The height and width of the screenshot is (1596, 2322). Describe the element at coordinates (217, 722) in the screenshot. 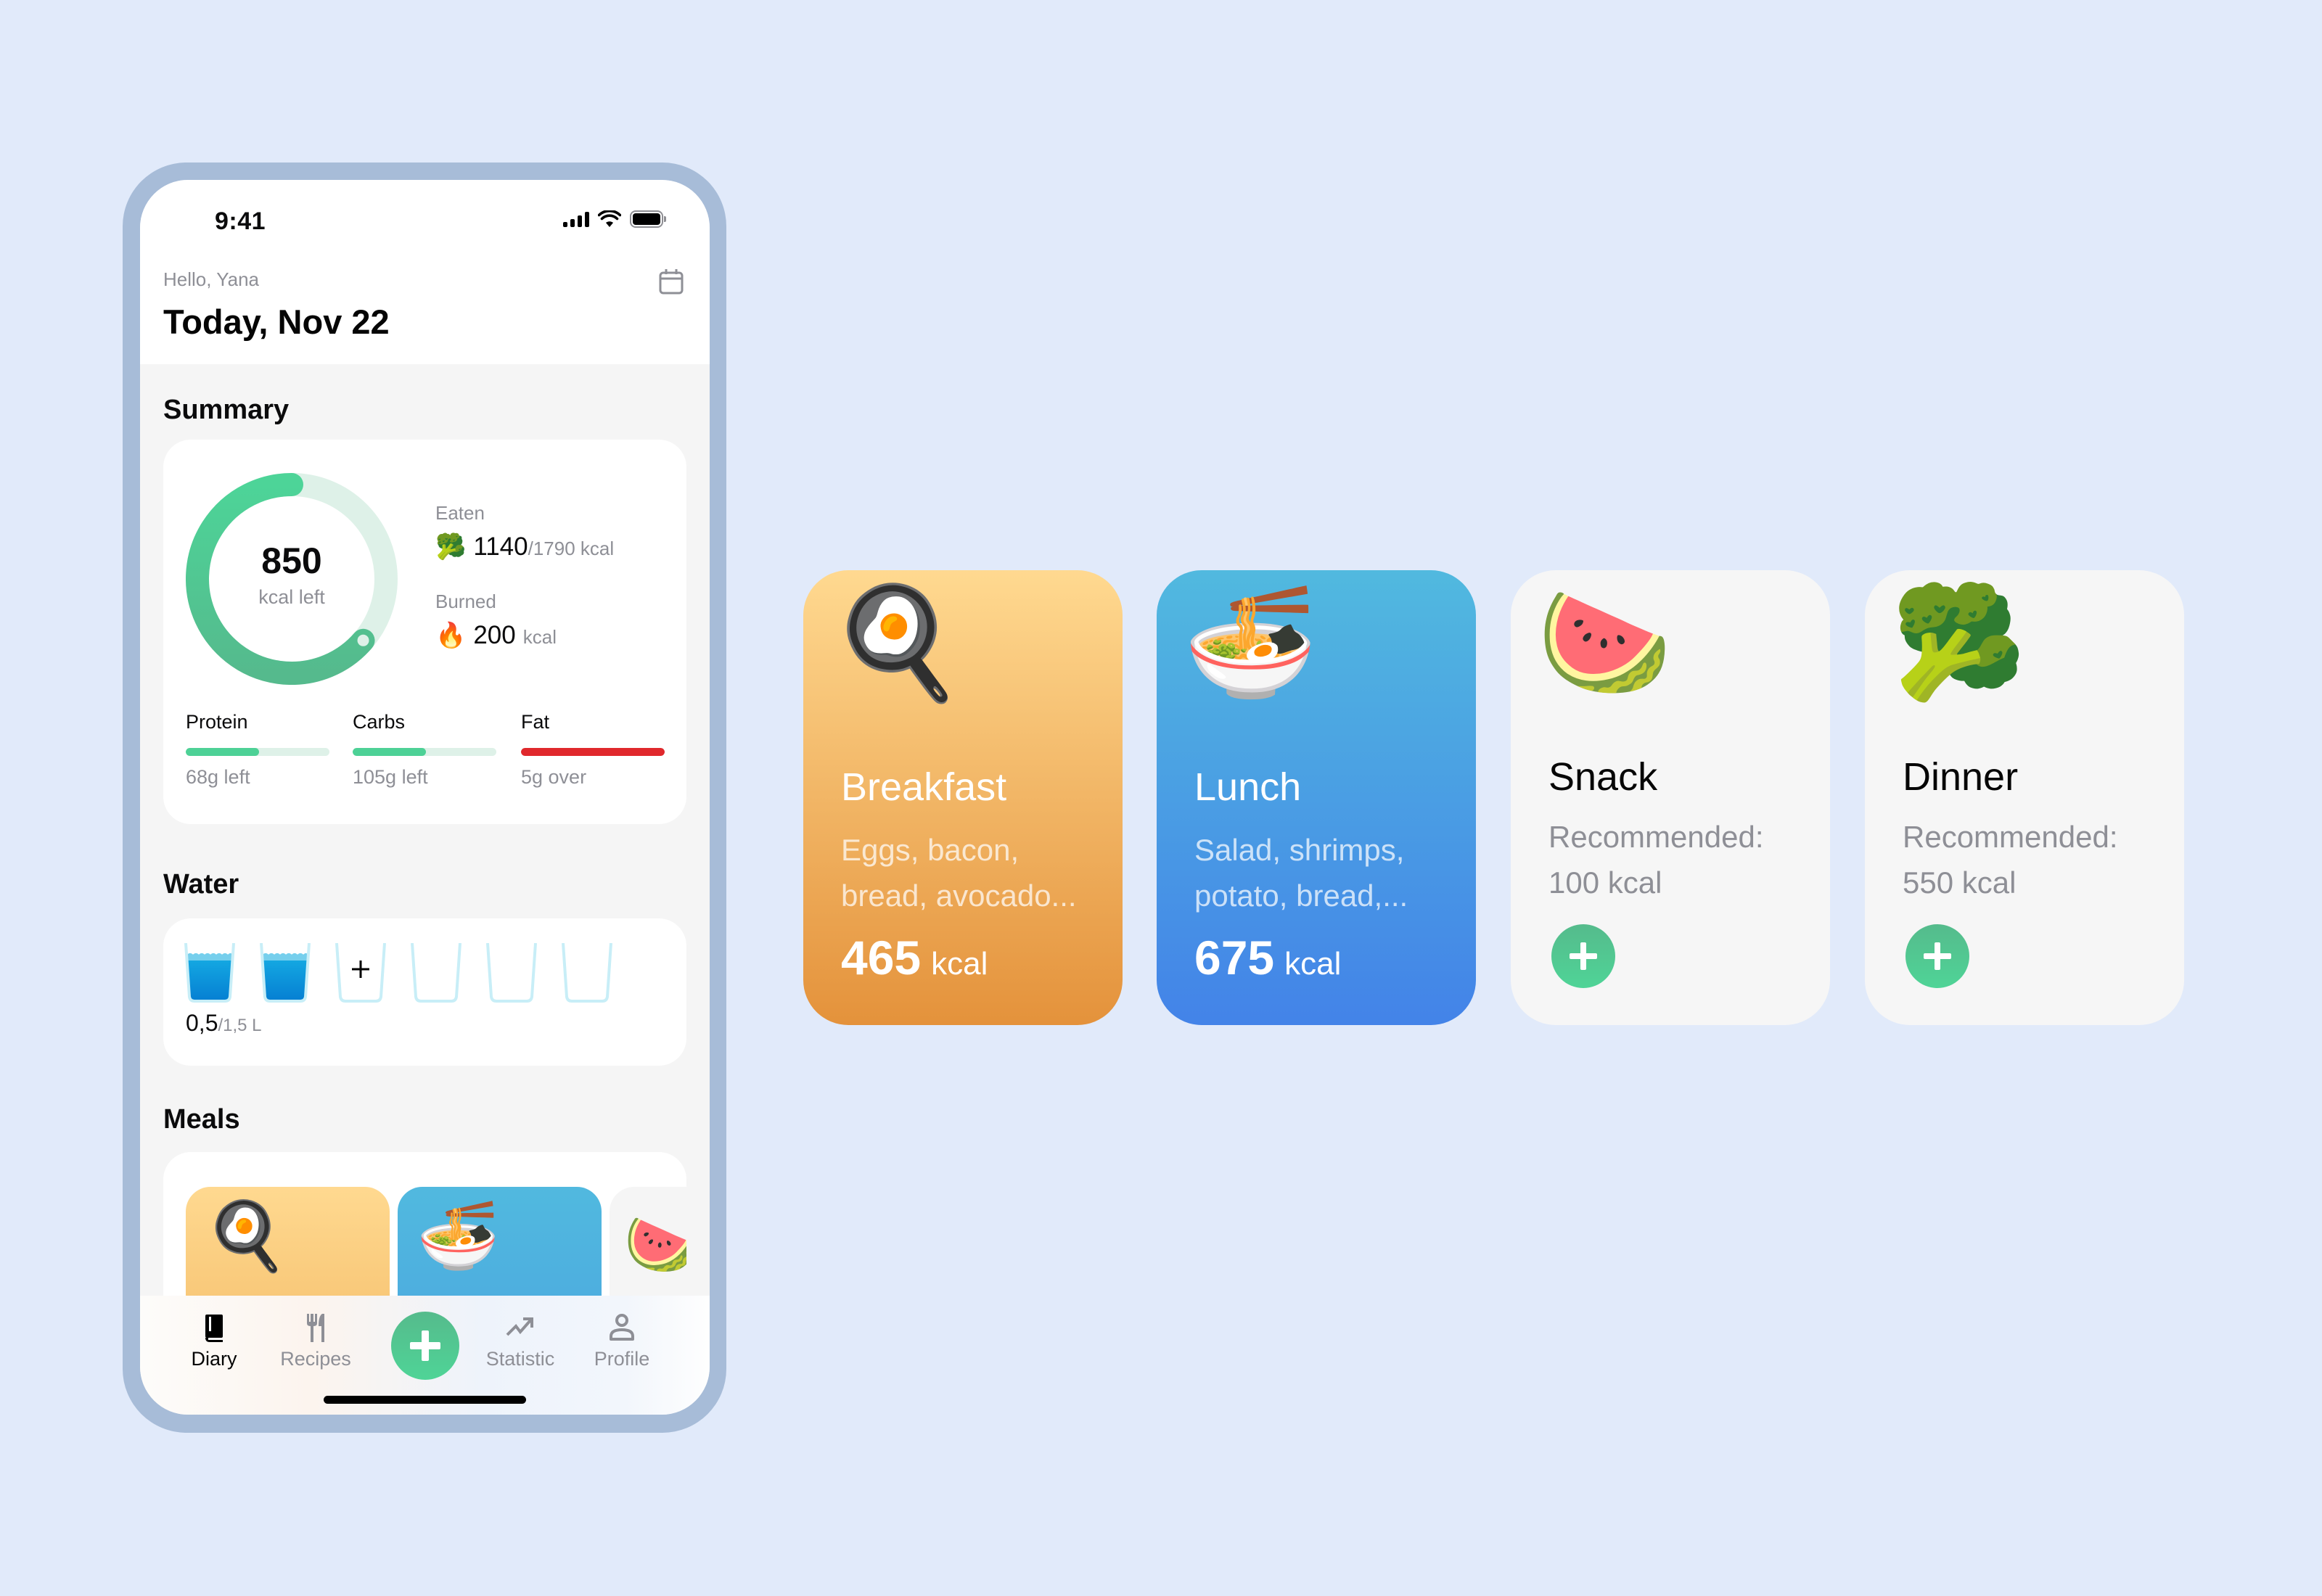

I see `macro-name: Protein` at that location.